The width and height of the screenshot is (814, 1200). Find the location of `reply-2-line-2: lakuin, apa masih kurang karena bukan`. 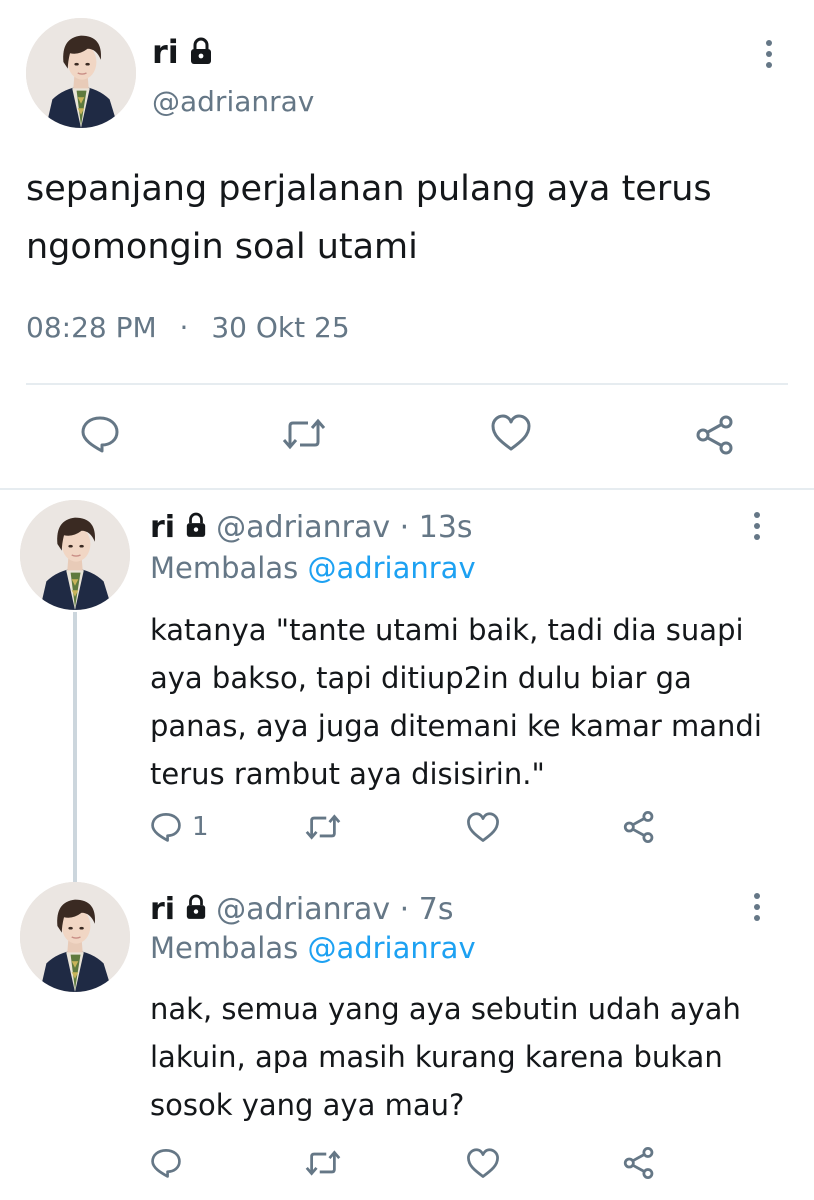

reply-2-line-2: lakuin, apa masih kurang karena bukan is located at coordinates (436, 1057).